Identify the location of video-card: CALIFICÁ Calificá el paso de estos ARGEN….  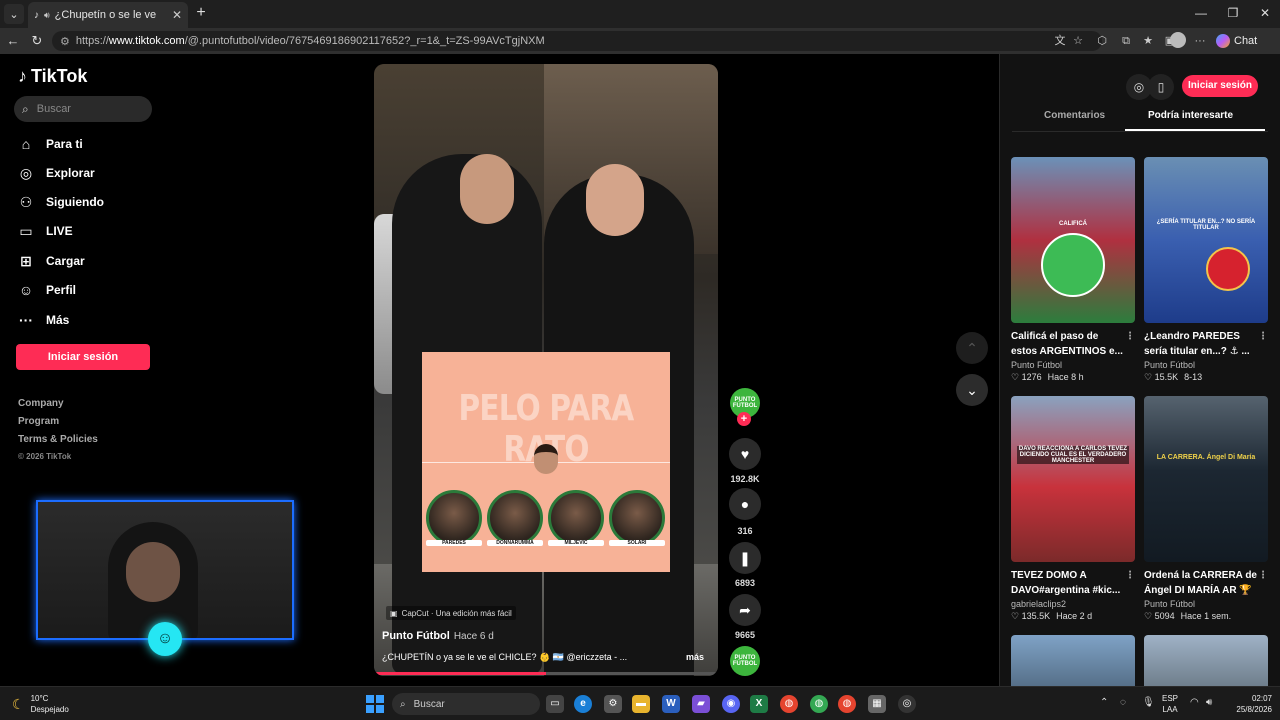
(1073, 270).